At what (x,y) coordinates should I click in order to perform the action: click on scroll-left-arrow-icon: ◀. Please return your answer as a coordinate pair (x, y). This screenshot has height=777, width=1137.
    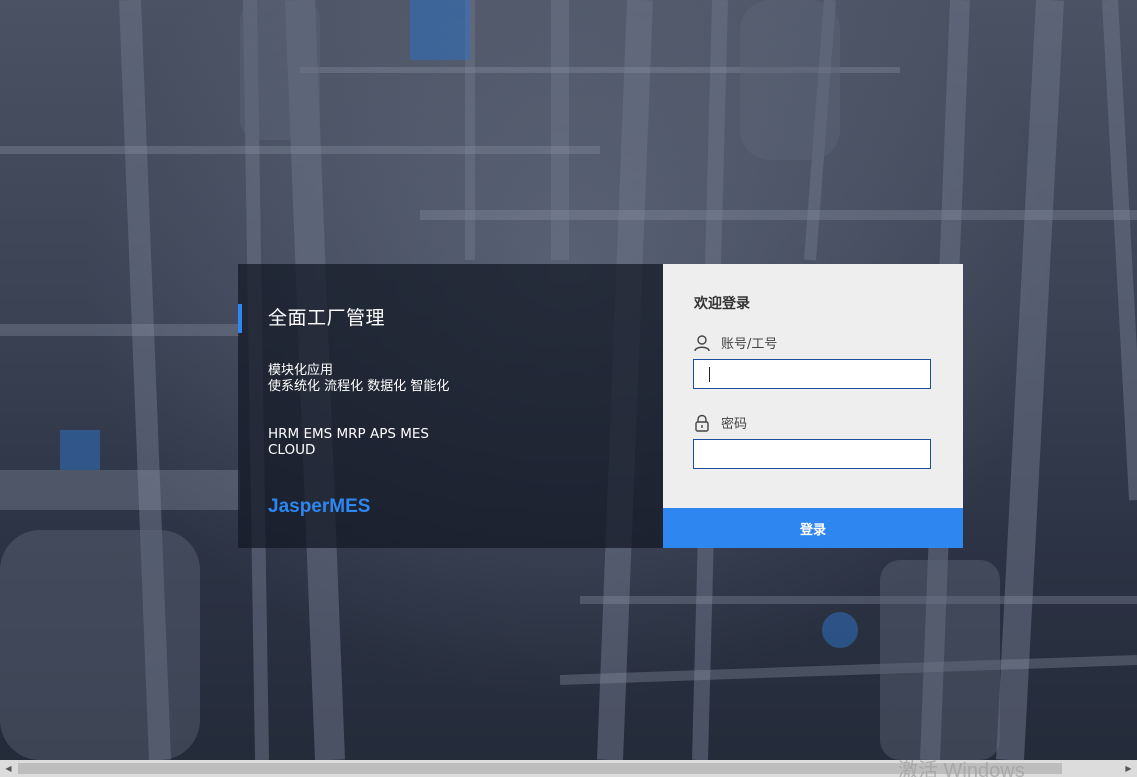
    Looking at the image, I should click on (8, 768).